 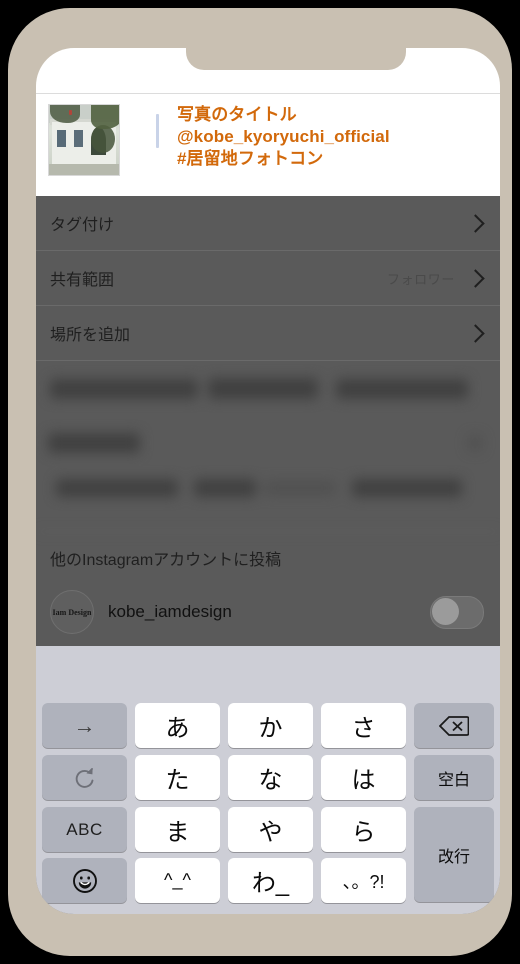 I want to click on key-ya-row: や, so click(x=270, y=829).